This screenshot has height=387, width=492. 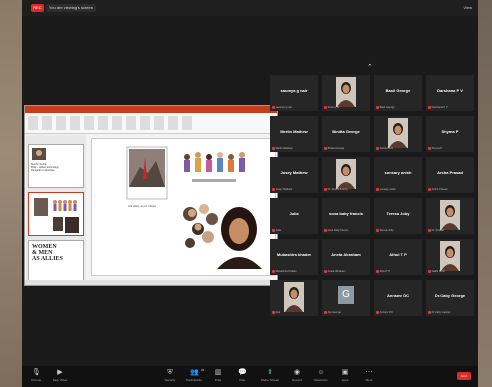 I want to click on security-button: ⛨ Security, so click(x=170, y=375).